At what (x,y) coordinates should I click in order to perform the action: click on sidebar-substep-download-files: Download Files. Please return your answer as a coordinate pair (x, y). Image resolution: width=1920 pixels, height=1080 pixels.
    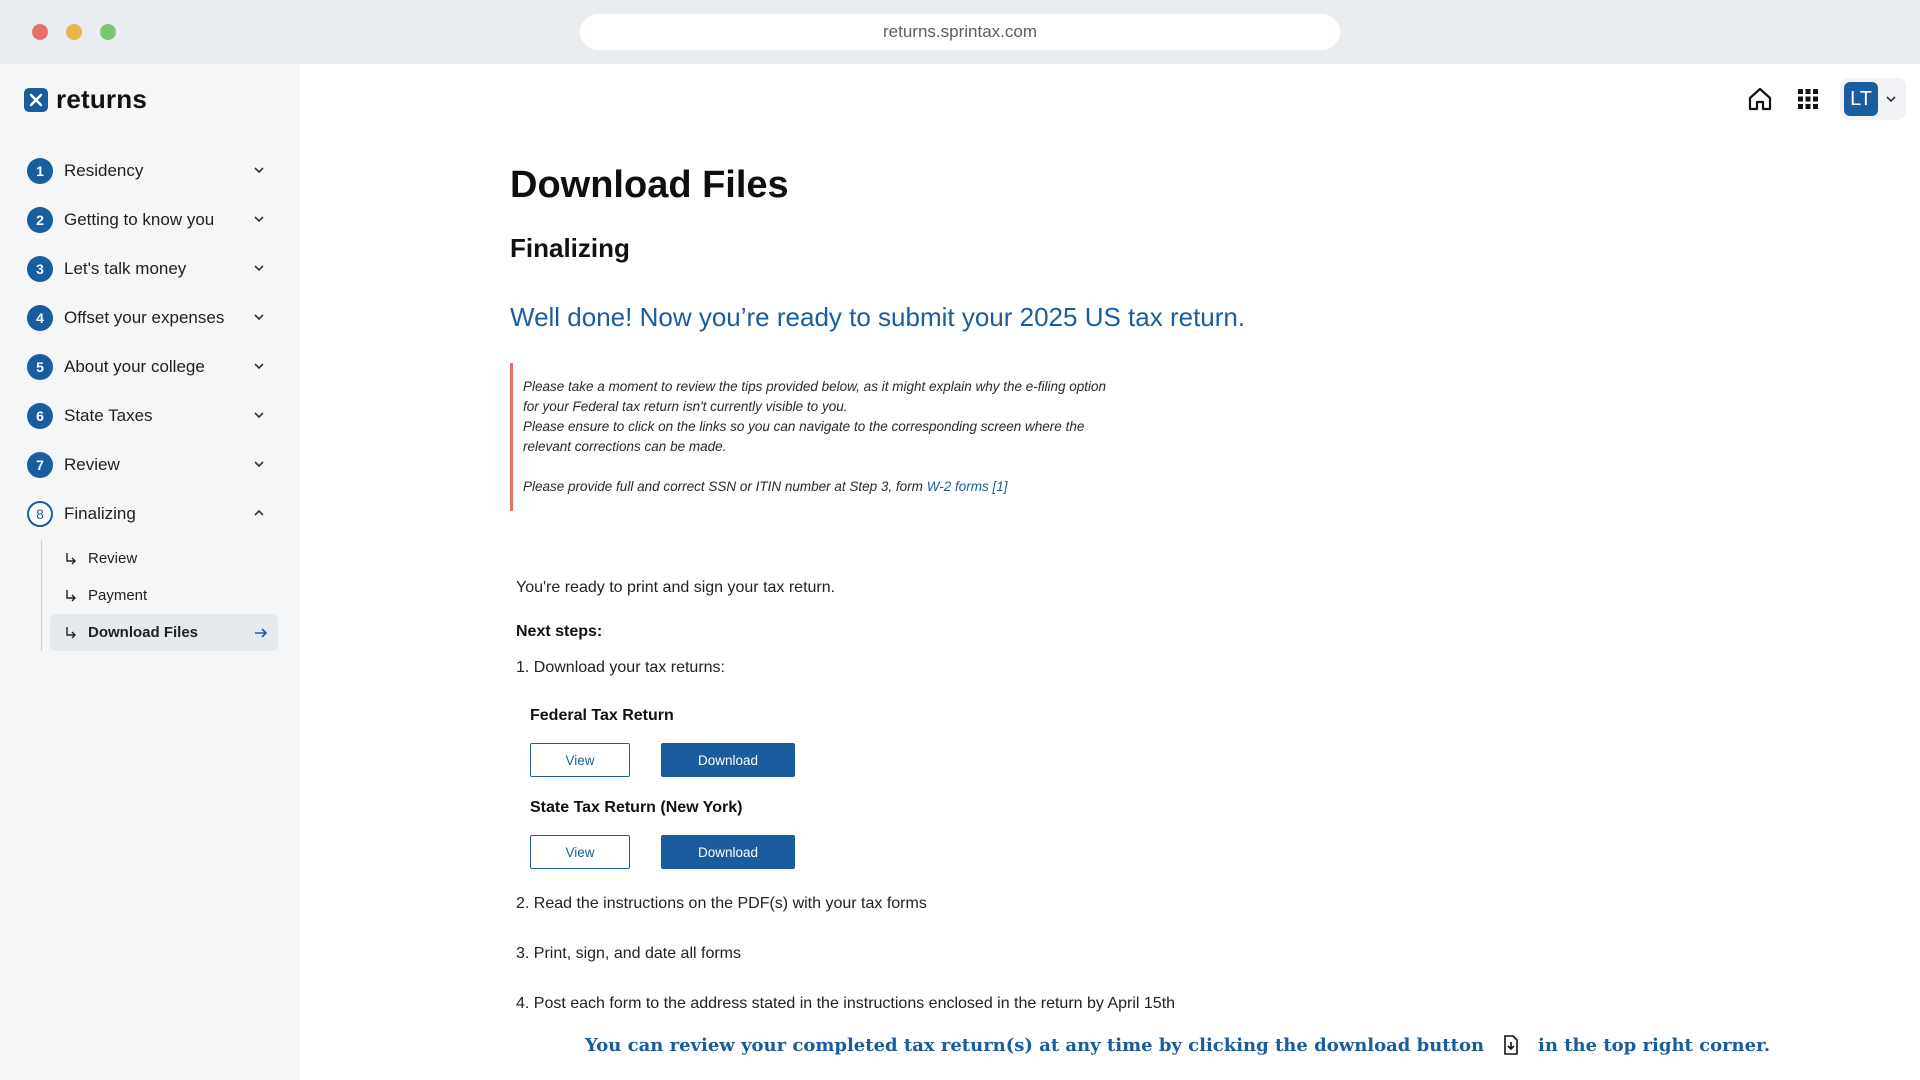
    Looking at the image, I should click on (164, 632).